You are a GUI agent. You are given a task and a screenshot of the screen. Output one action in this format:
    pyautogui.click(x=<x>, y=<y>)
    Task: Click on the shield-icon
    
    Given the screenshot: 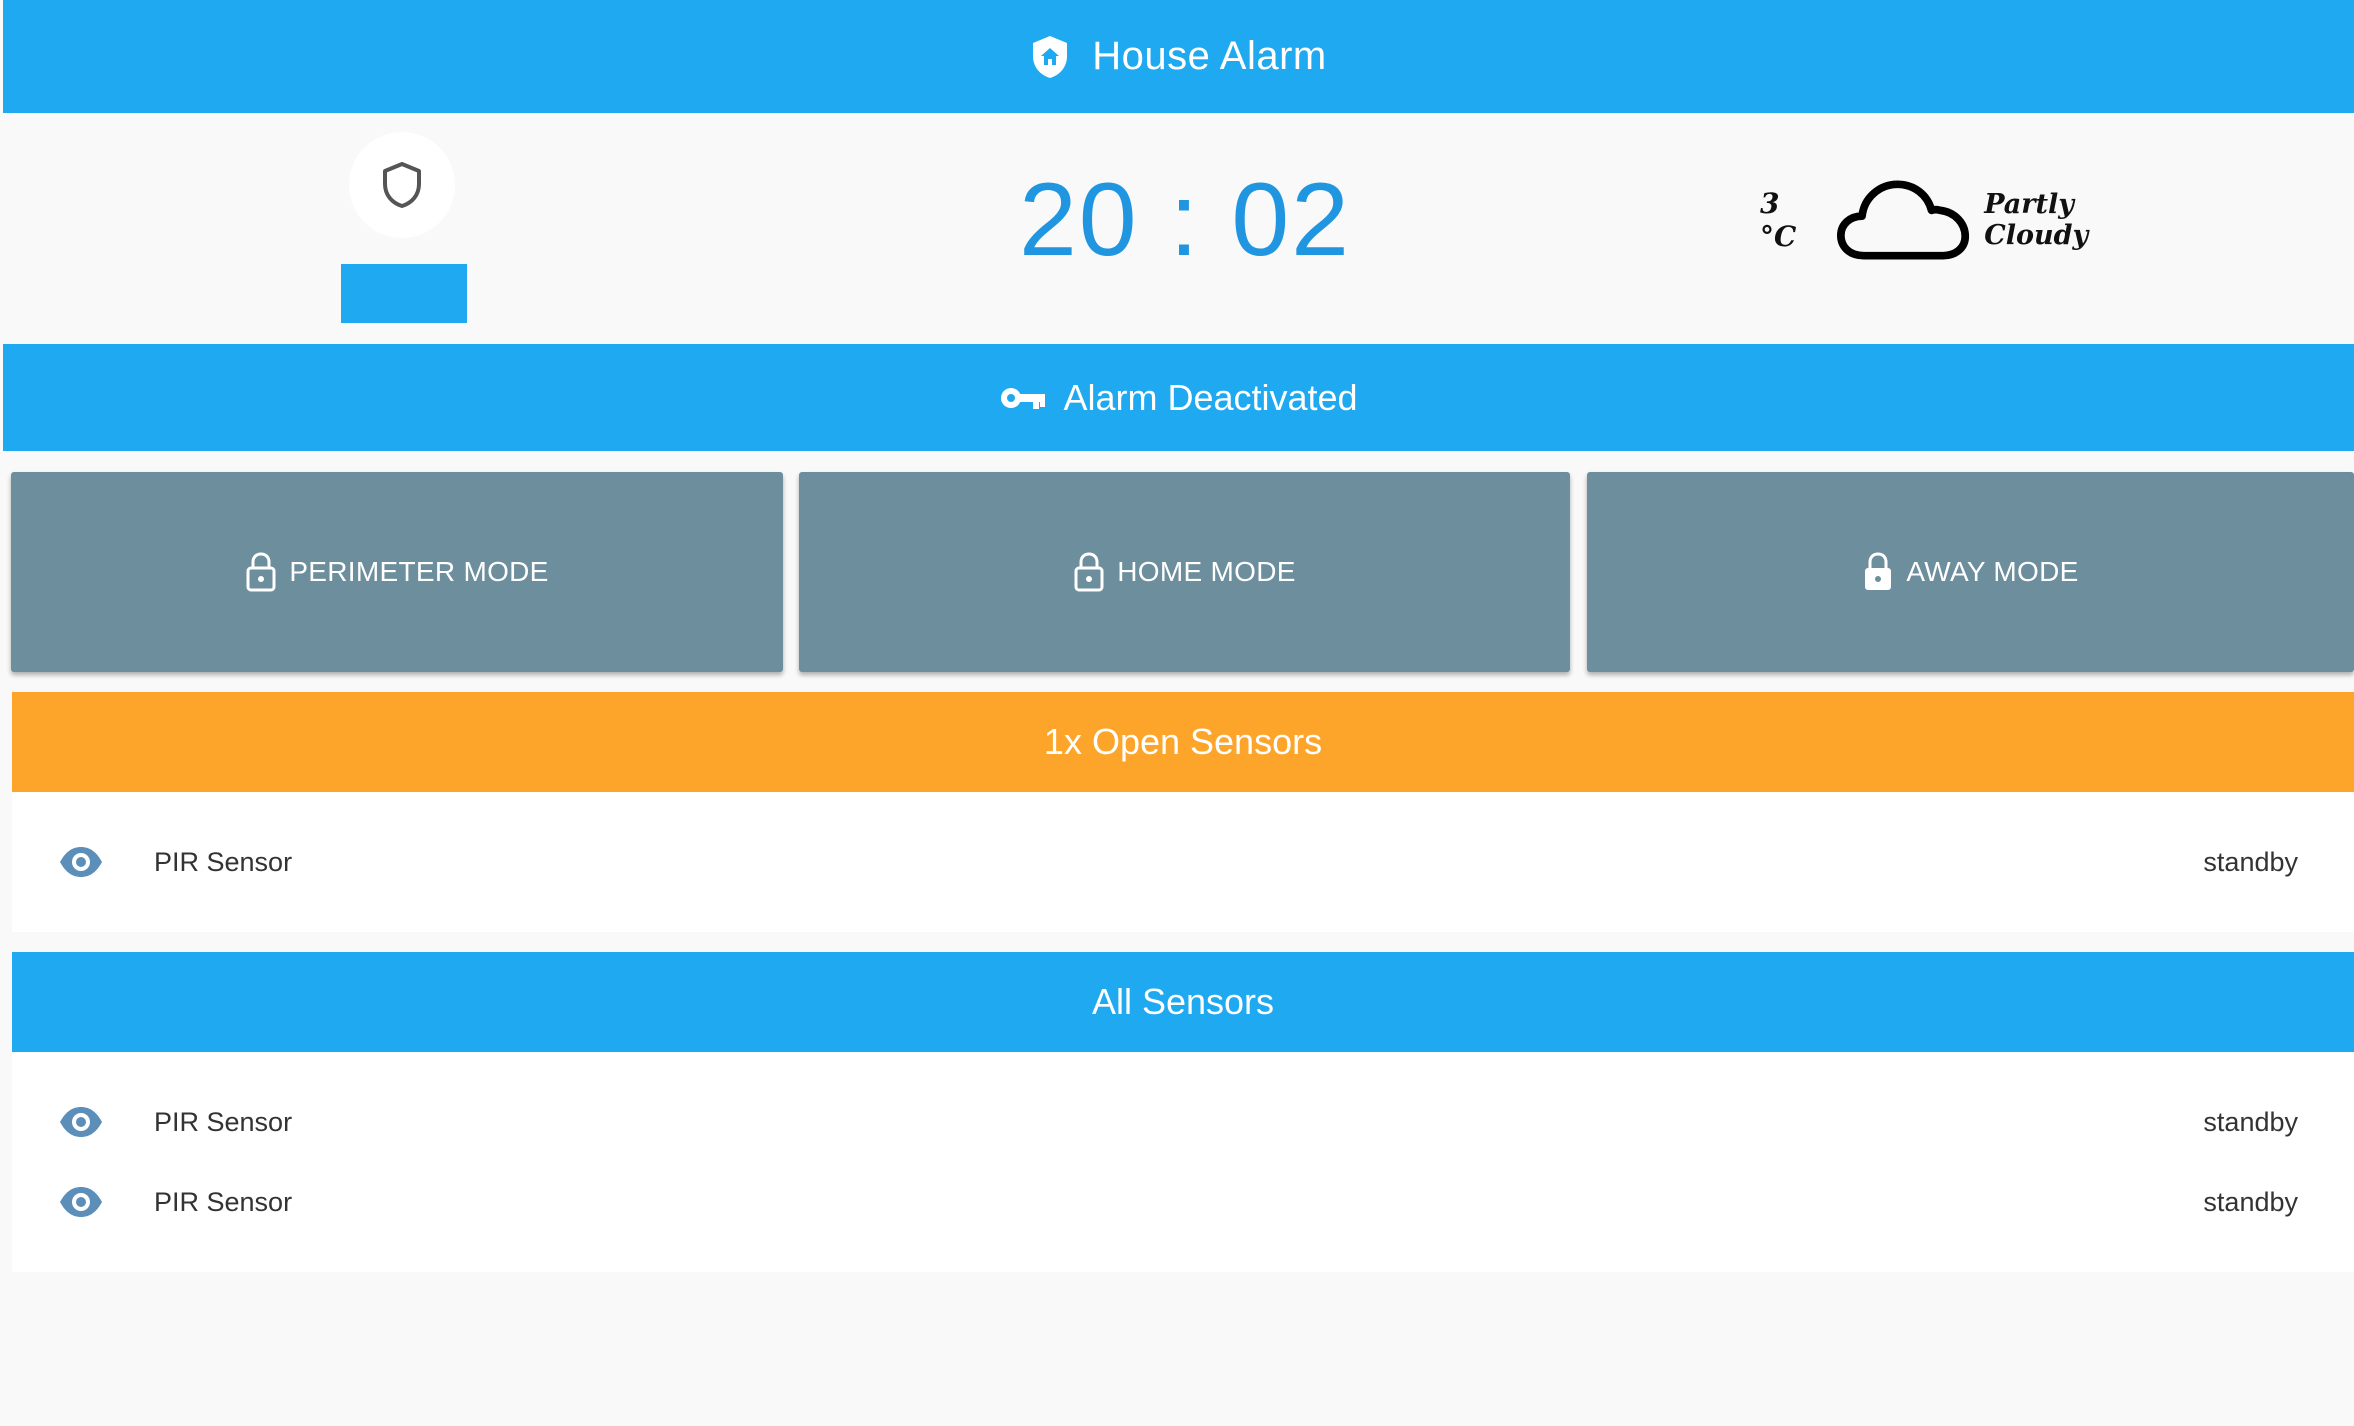 What is the action you would take?
    pyautogui.click(x=402, y=185)
    